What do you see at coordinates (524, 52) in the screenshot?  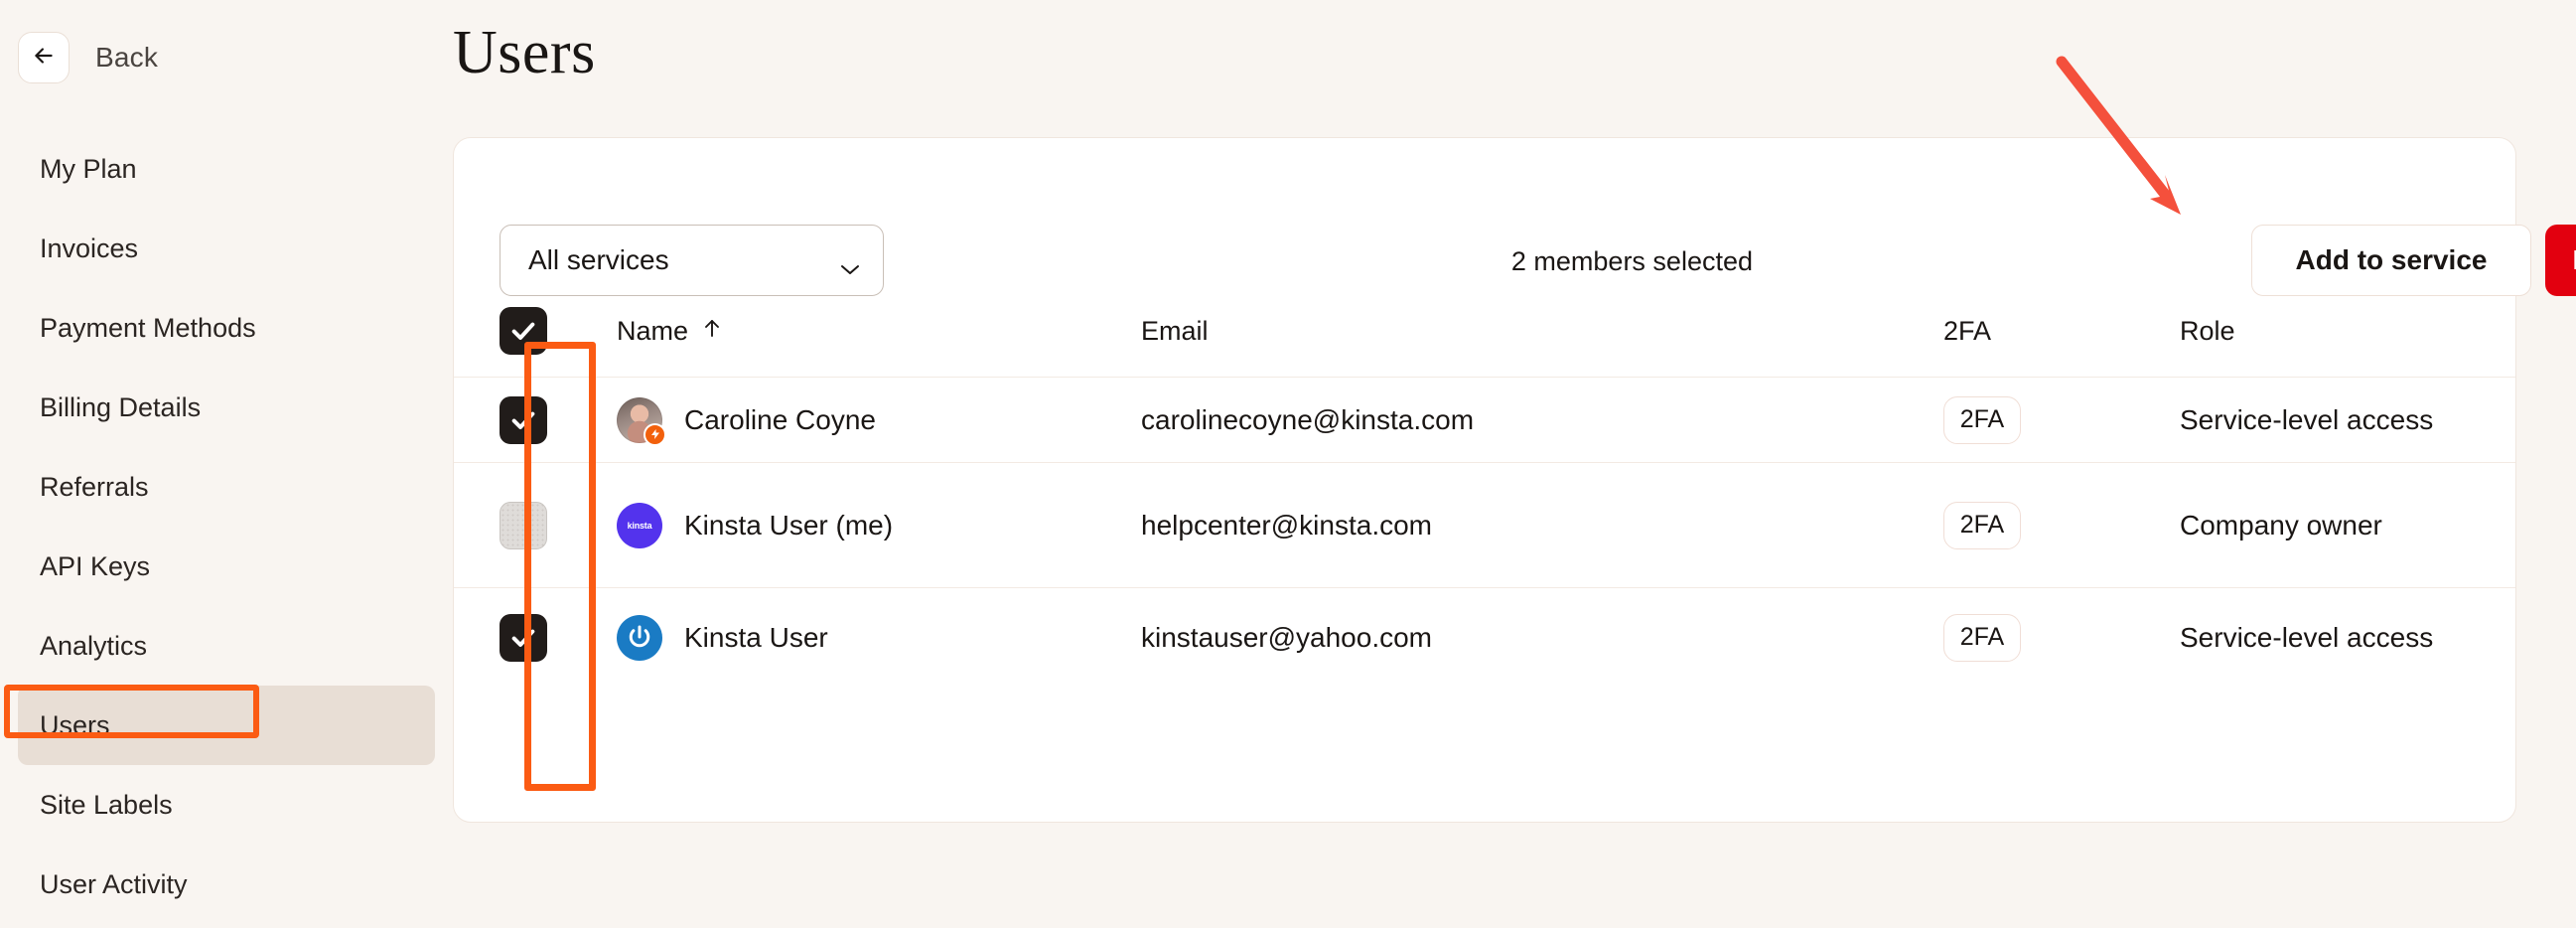 I see `page-title: Users` at bounding box center [524, 52].